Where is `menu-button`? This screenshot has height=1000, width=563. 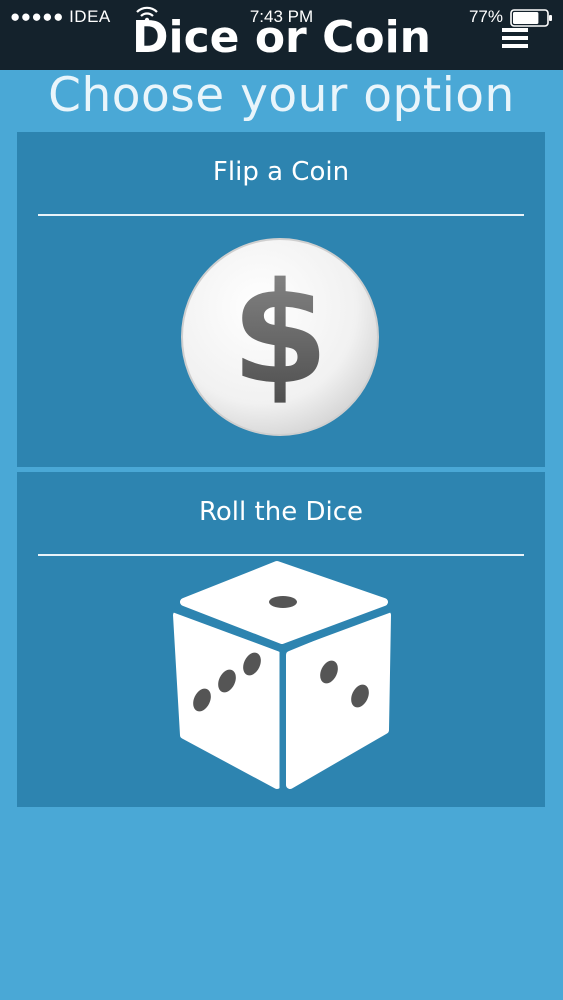 menu-button is located at coordinates (516, 41).